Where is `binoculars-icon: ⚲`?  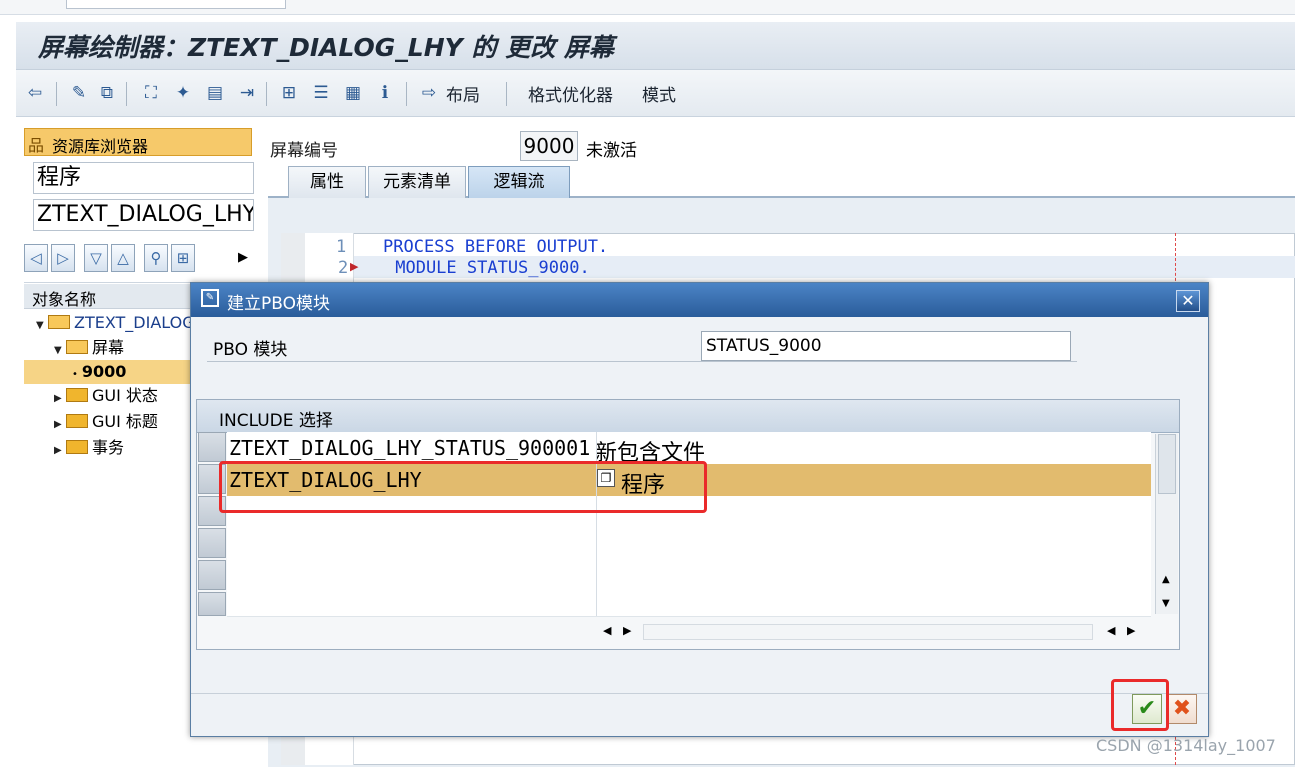
binoculars-icon: ⚲ is located at coordinates (156, 258).